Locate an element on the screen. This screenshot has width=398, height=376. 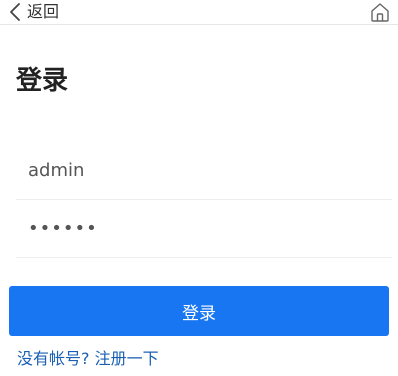
login-button: 登录 is located at coordinates (199, 311).